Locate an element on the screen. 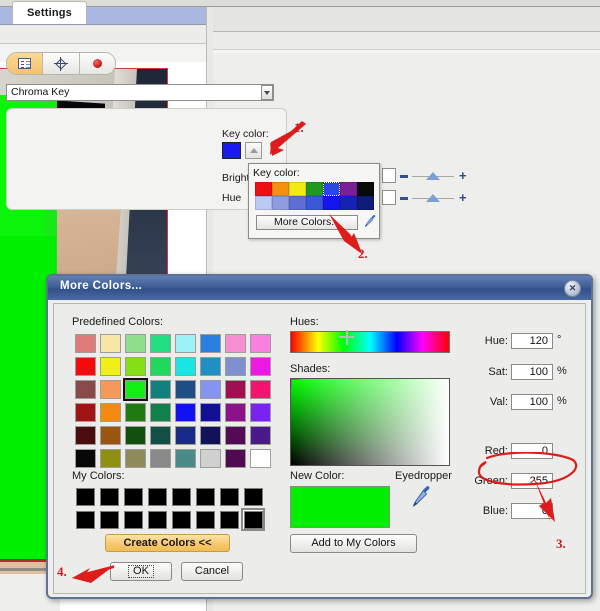 The height and width of the screenshot is (611, 600). brightness-slider: + is located at coordinates (434, 176).